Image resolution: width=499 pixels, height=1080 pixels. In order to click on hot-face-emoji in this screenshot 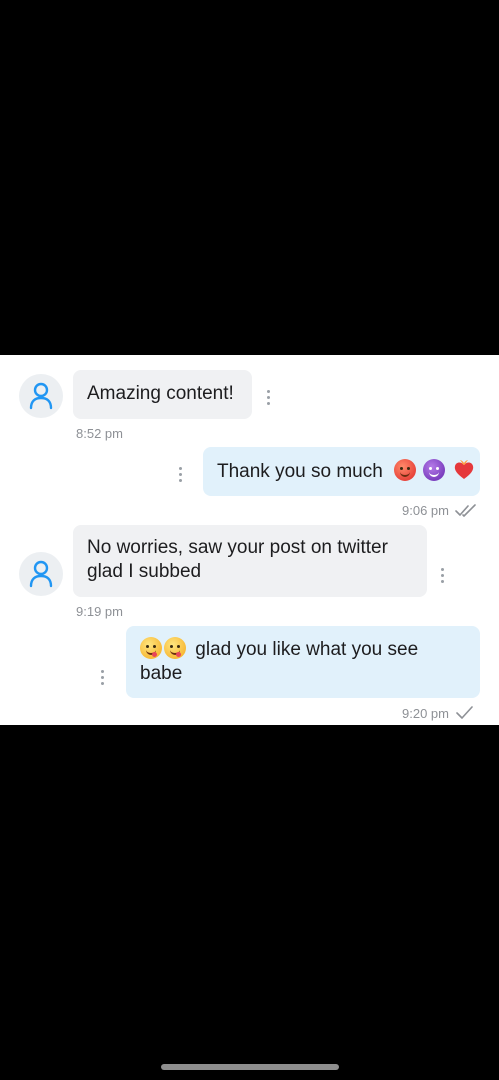, I will do `click(405, 470)`.